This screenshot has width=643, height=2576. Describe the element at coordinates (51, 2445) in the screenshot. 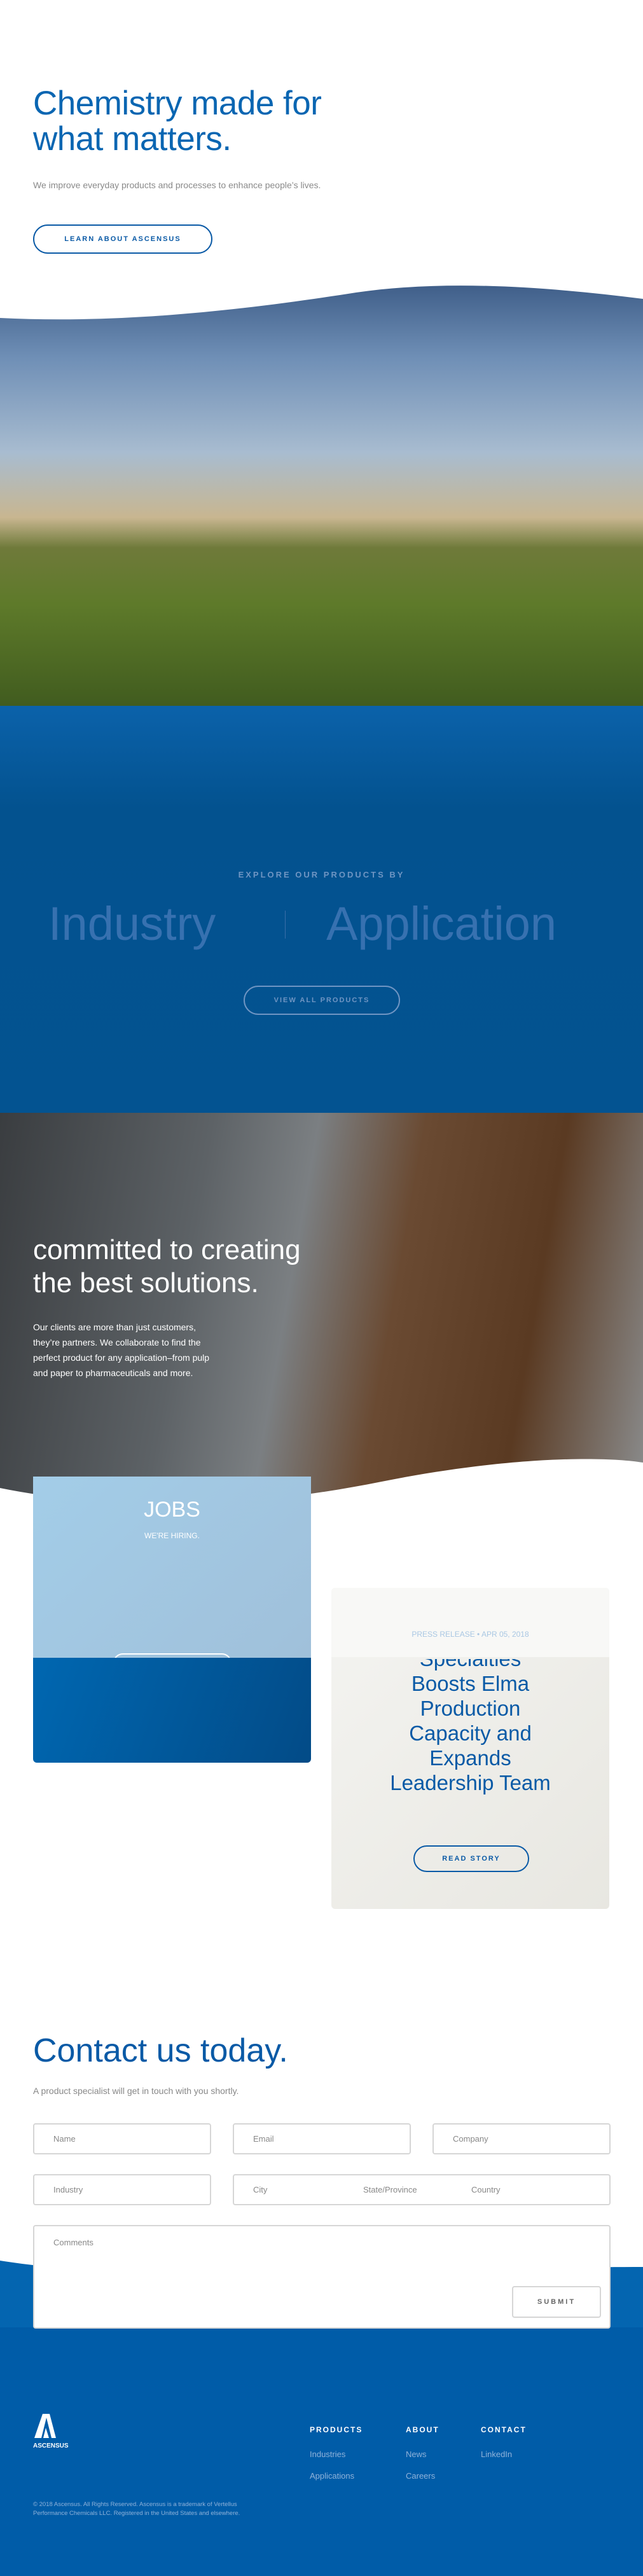

I see `logo-wordmark: ASCENSUS` at that location.